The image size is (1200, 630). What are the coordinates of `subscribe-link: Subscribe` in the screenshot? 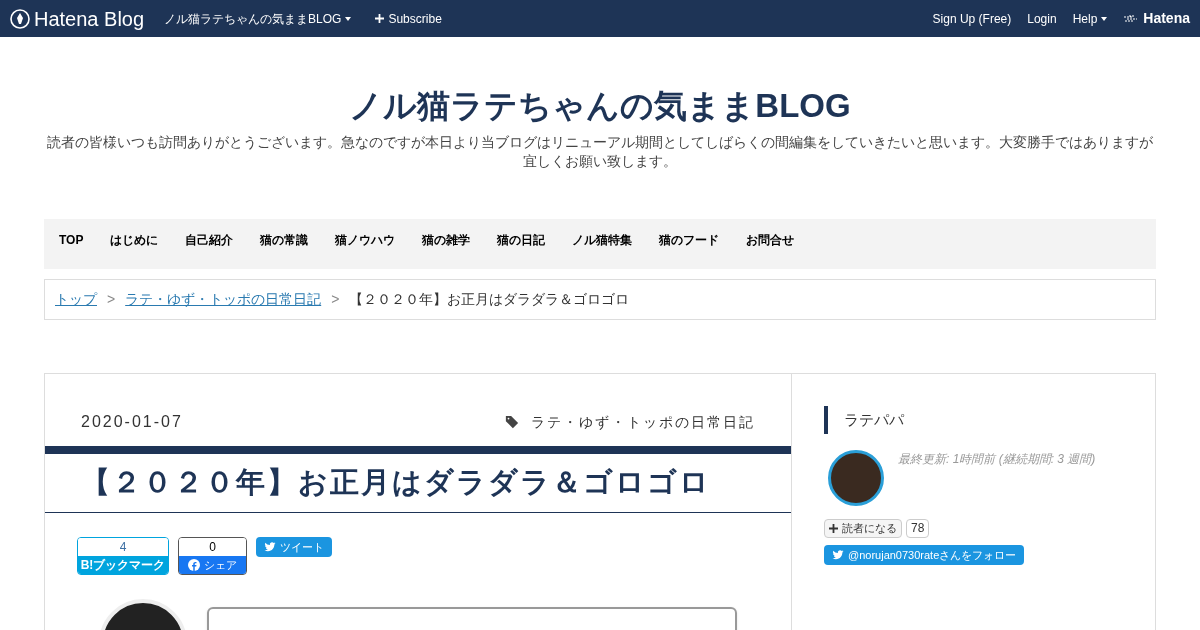 It's located at (408, 18).